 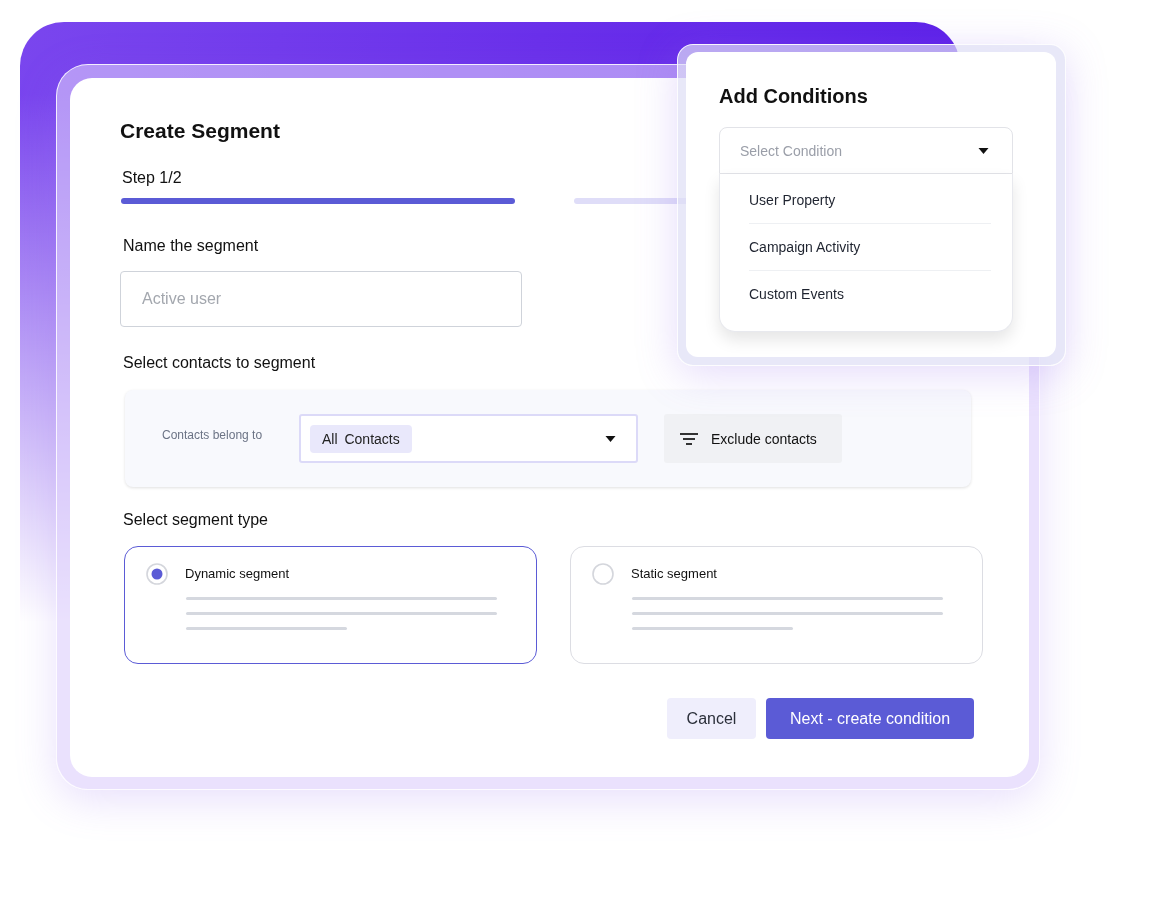 What do you see at coordinates (689, 438) in the screenshot?
I see `filter-icon` at bounding box center [689, 438].